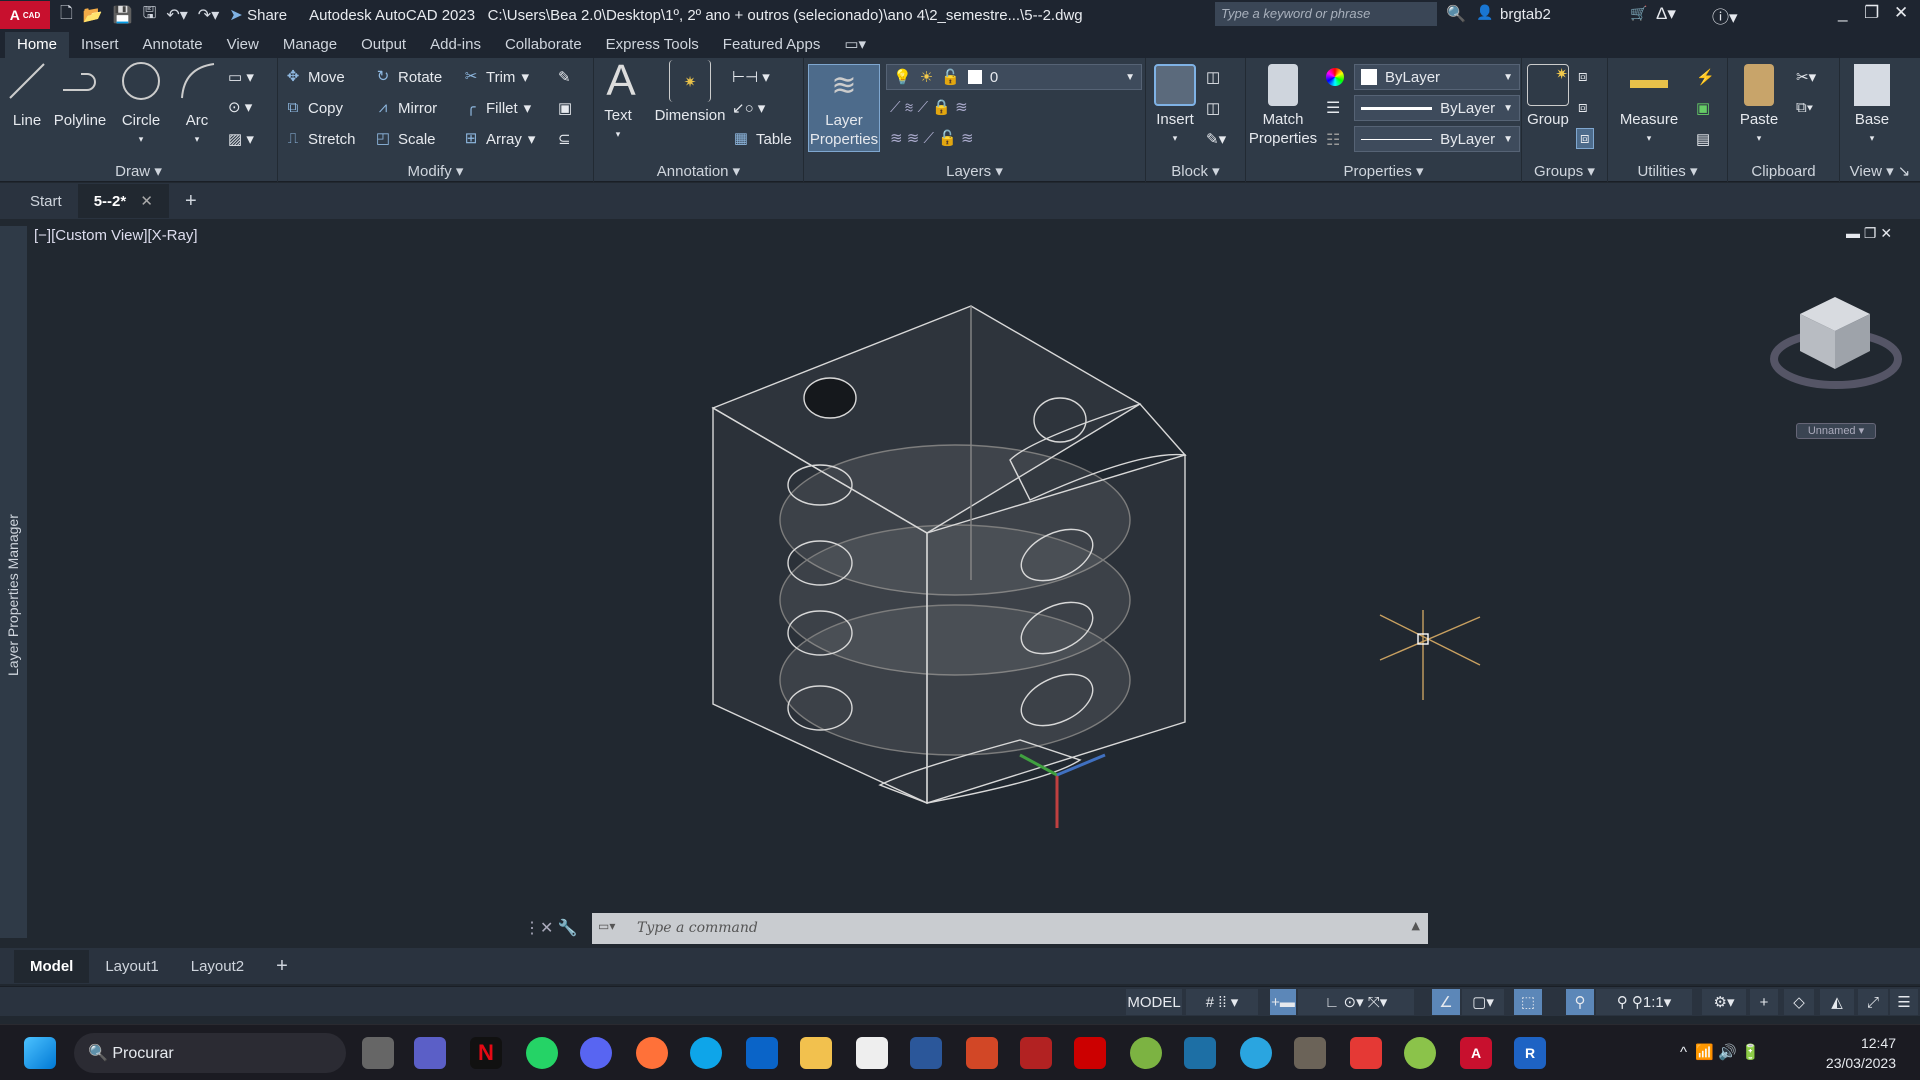 Image resolution: width=1920 pixels, height=1080 pixels. I want to click on open-icon: 📂, so click(93, 15).